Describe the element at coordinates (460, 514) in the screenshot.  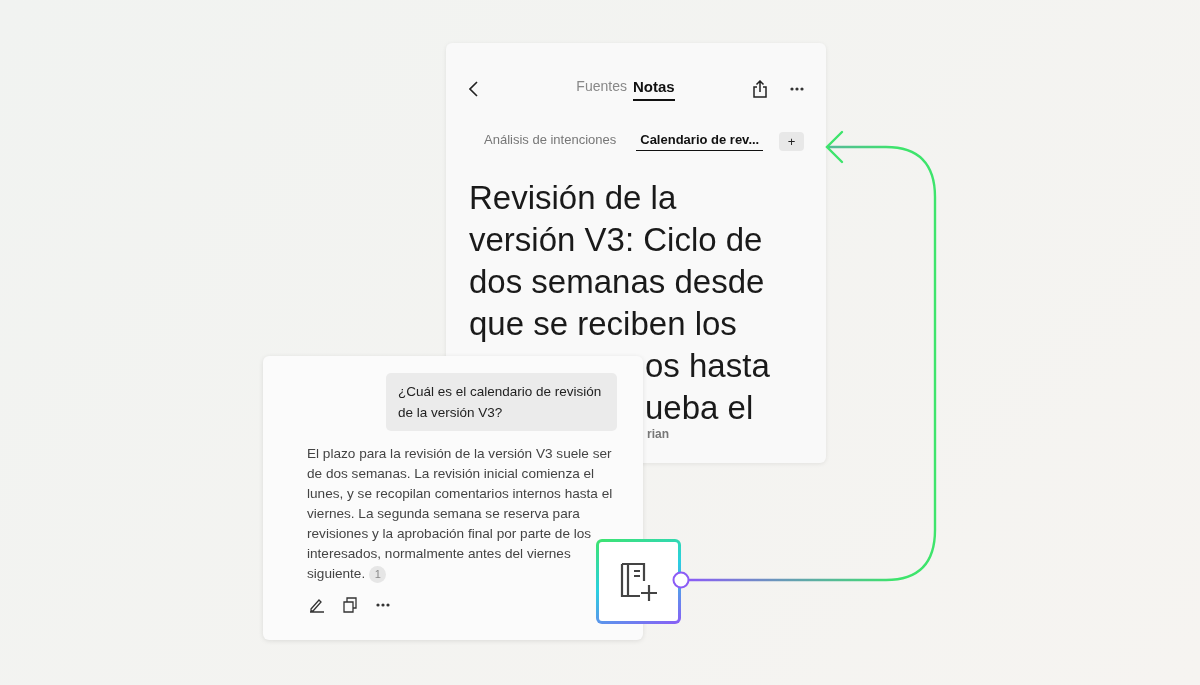
I see `answer-text: El plazo para la revisión de la versión V3 suele ser de dos semanas. La revisión inicial comienza el lunes, y se recopilan comentarios internos hasta el viernes. La segunda semana se reserva para revisiones y la aprobación final por parte de los interesados, normalmente antes del viernes siguiente. 1` at that location.